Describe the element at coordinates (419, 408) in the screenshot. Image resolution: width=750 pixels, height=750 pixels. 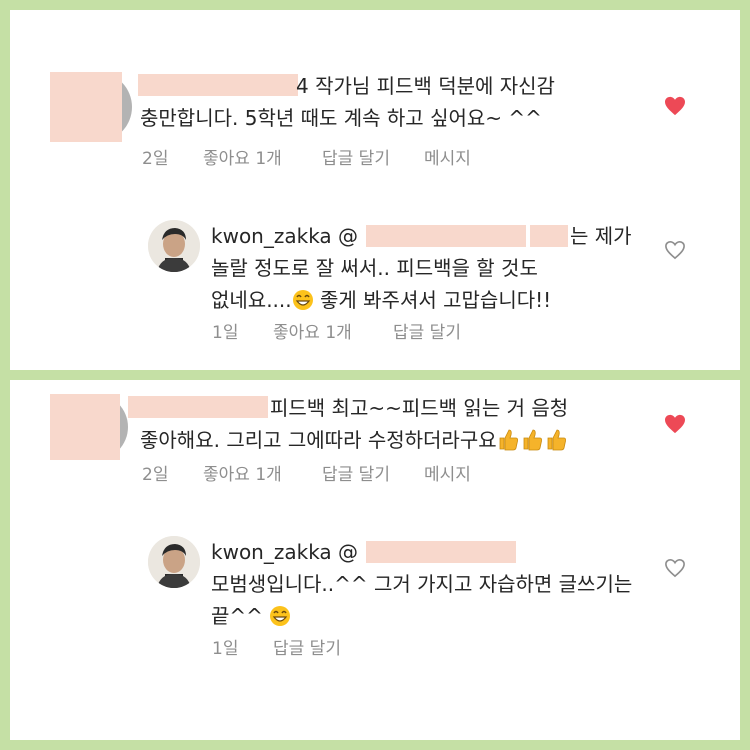
I see `comment-line-1: 피드백 최고~~피드백 읽는 거 음청` at that location.